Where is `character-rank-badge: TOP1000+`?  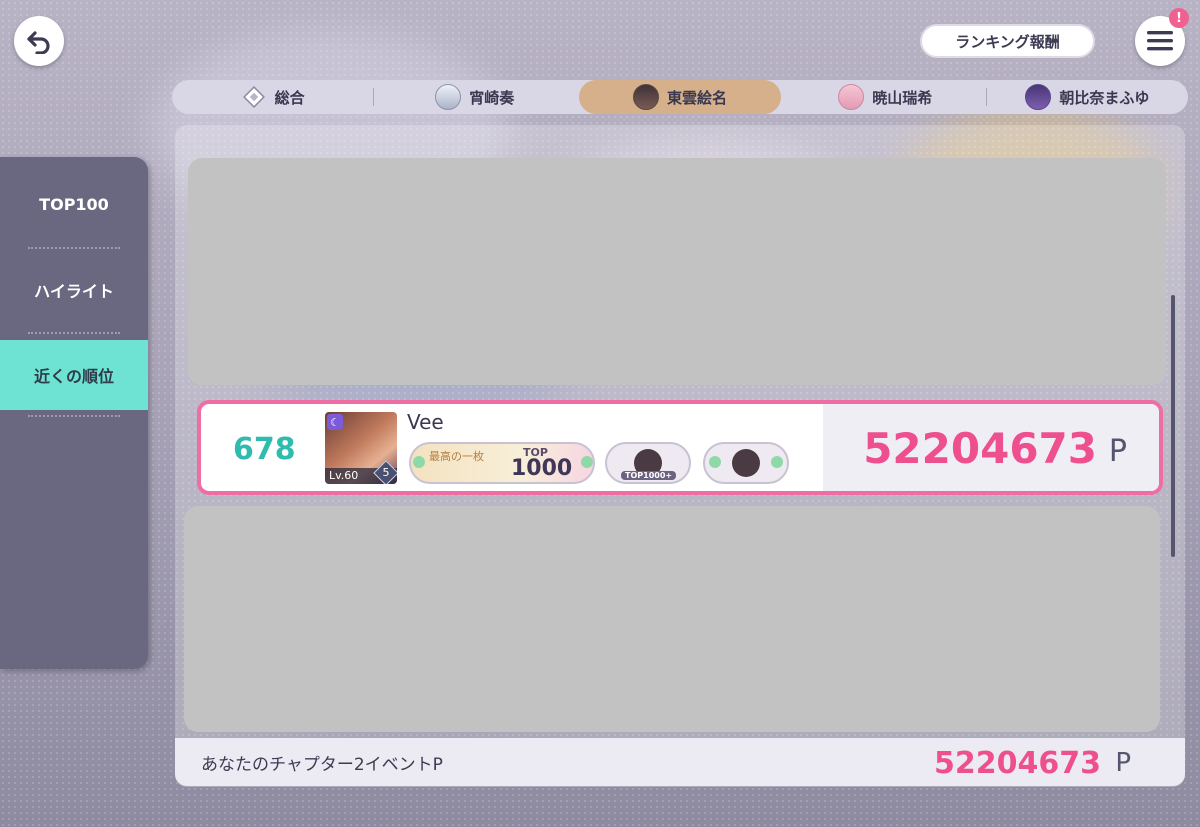
character-rank-badge: TOP1000+ is located at coordinates (648, 463).